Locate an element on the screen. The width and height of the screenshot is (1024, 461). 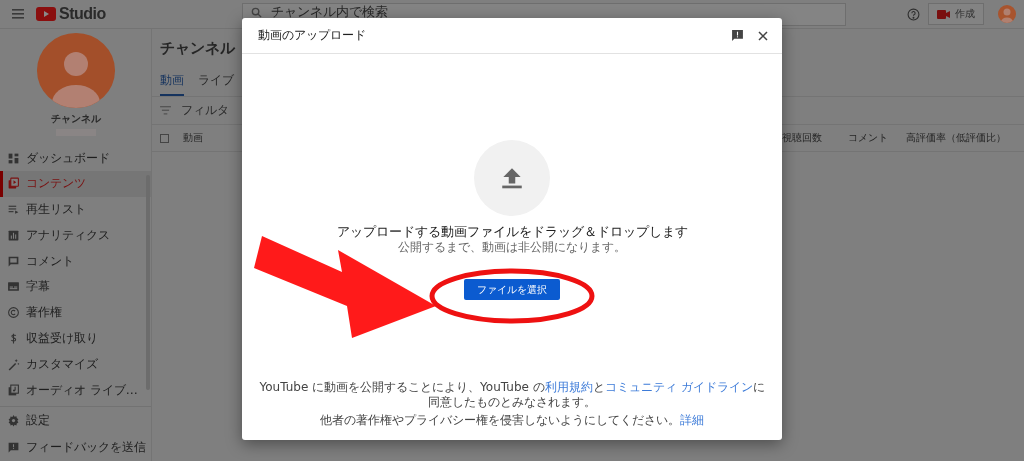
channel-name: チャンネル is located at coordinates (75, 118).